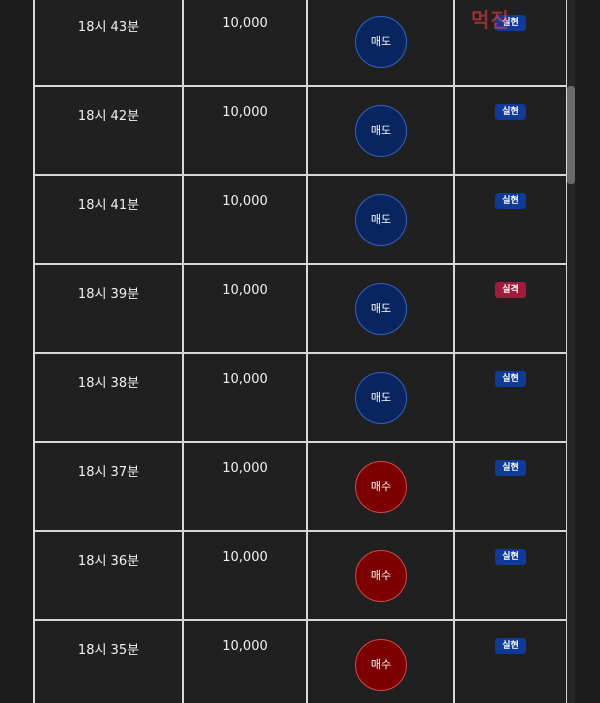 This screenshot has width=600, height=703. Describe the element at coordinates (510, 308) in the screenshot. I see `result-cell: 실격` at that location.